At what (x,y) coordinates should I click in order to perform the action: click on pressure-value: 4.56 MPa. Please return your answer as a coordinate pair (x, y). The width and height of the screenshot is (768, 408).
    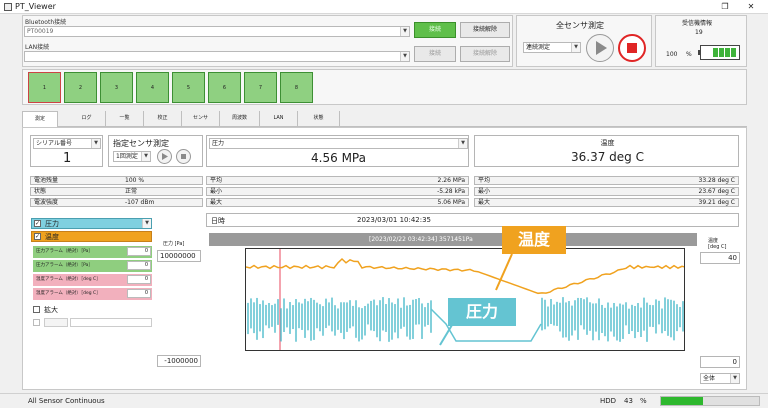
    Looking at the image, I should click on (338, 158).